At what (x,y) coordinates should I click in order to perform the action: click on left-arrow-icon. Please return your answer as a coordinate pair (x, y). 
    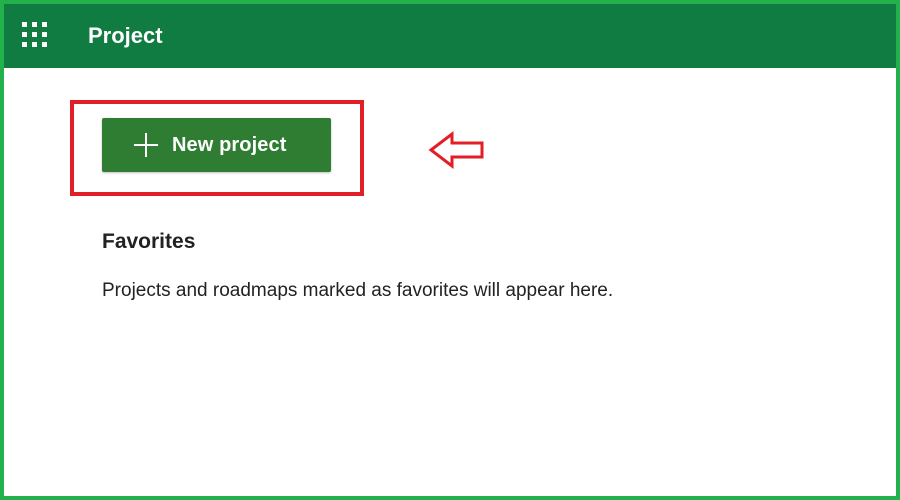
    Looking at the image, I should click on (456, 150).